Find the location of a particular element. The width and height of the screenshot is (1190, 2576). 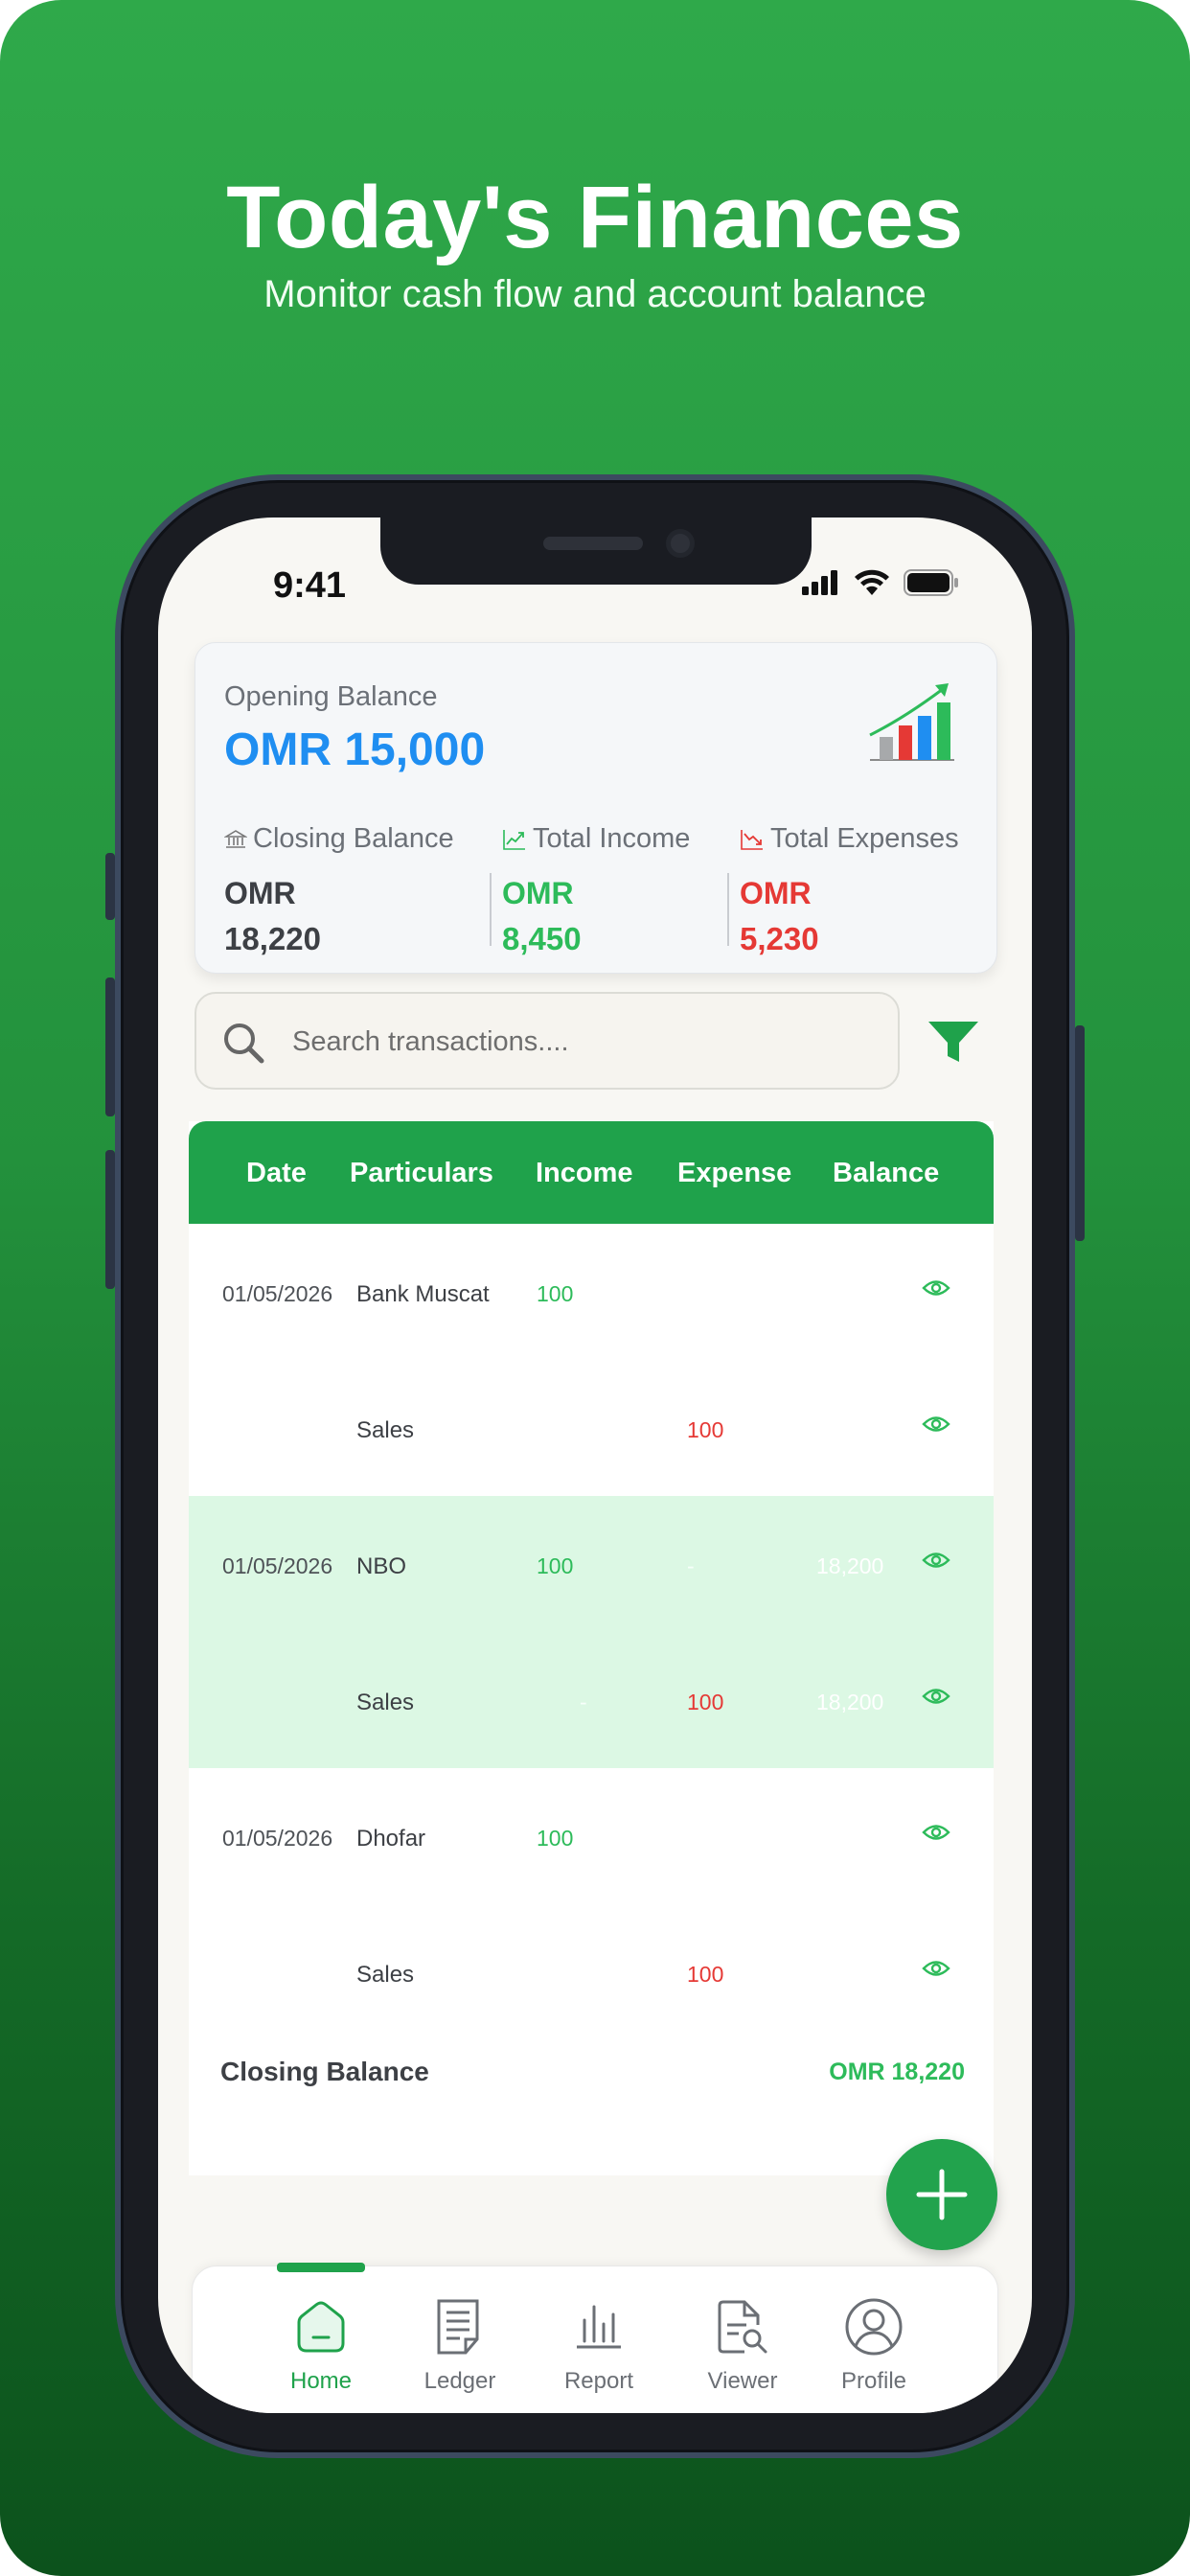

closing-balance-currency: OMR is located at coordinates (260, 893).